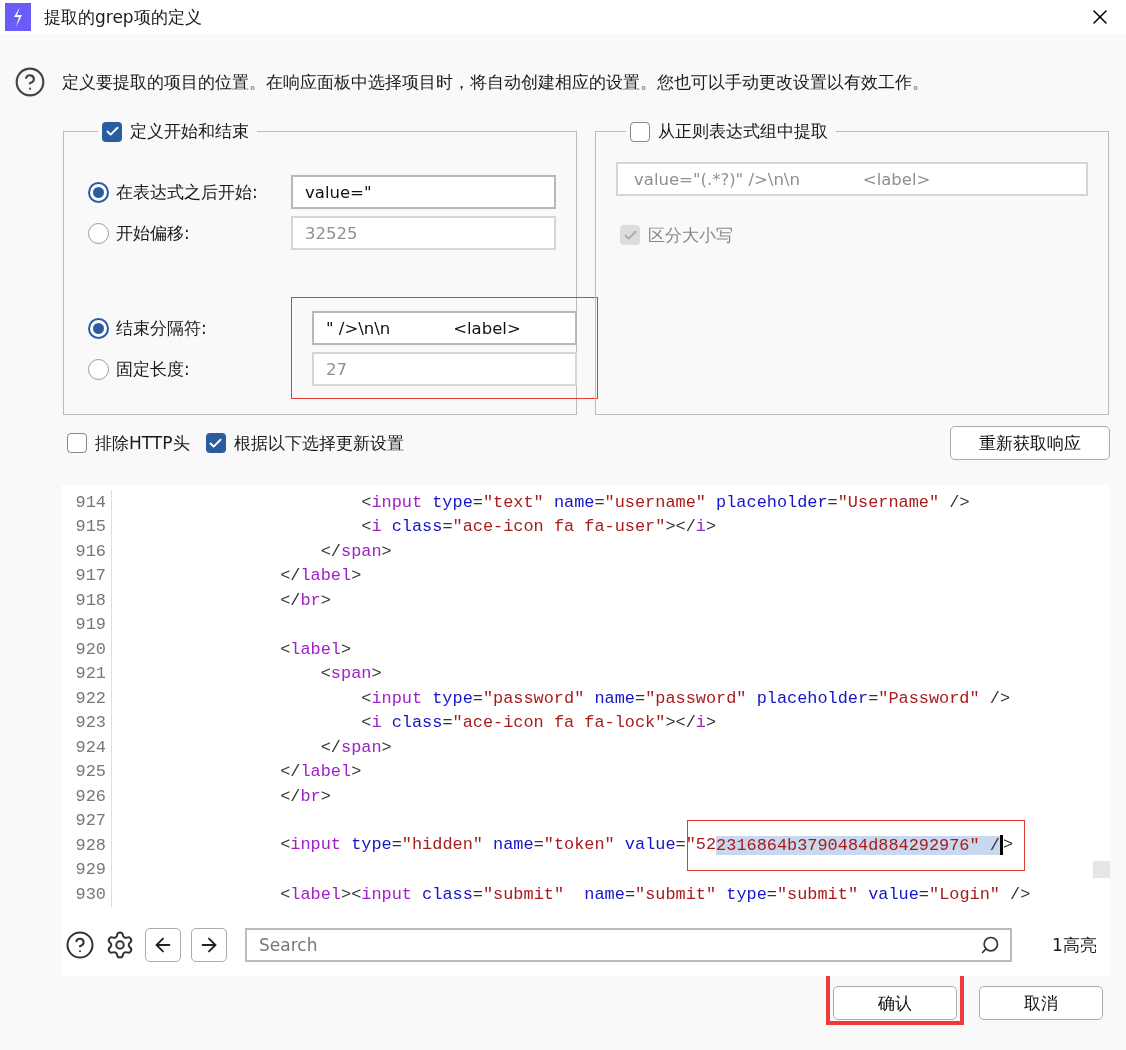 Image resolution: width=1126 pixels, height=1050 pixels. I want to click on dialog-button: 取消, so click(1041, 1003).